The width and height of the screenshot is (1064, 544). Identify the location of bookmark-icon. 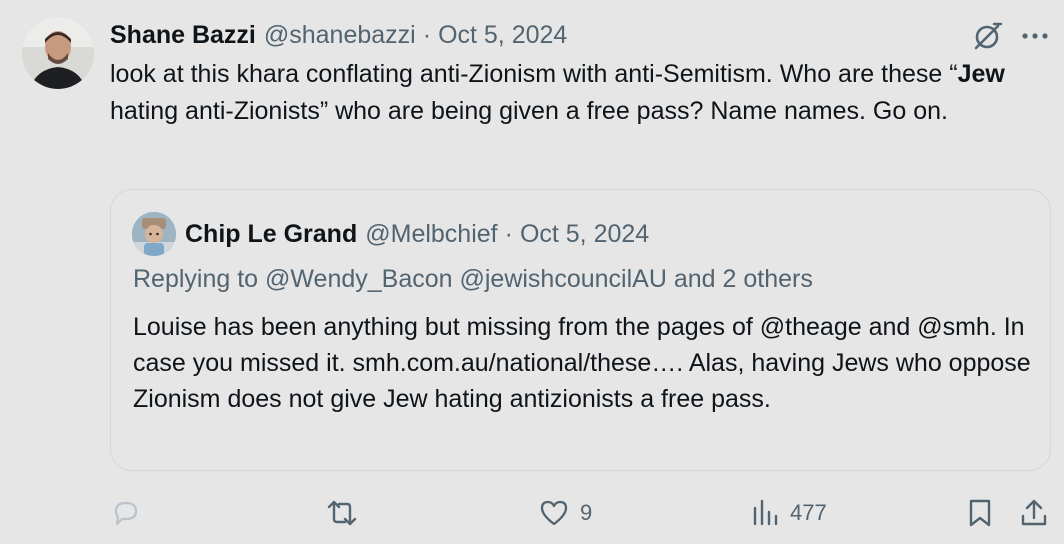
(980, 513).